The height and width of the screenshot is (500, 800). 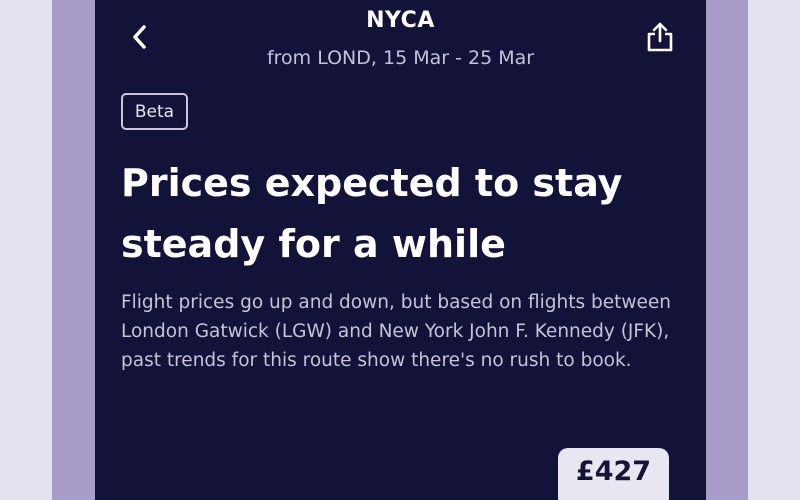 I want to click on beta-badge: Beta, so click(x=154, y=111).